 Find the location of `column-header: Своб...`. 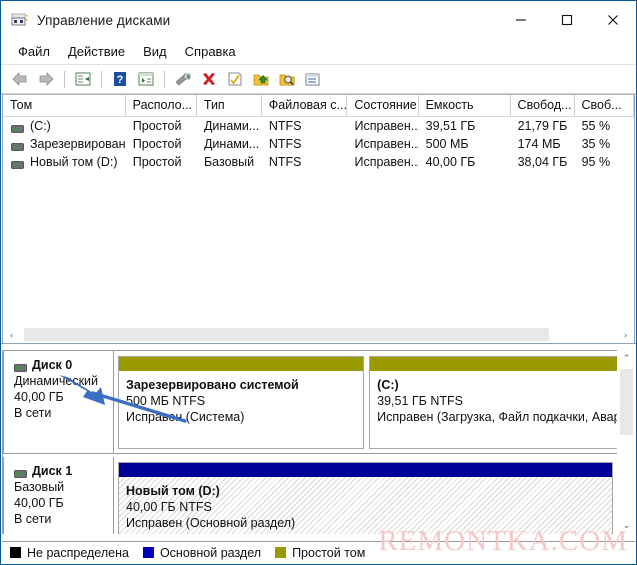

column-header: Своб... is located at coordinates (604, 105).